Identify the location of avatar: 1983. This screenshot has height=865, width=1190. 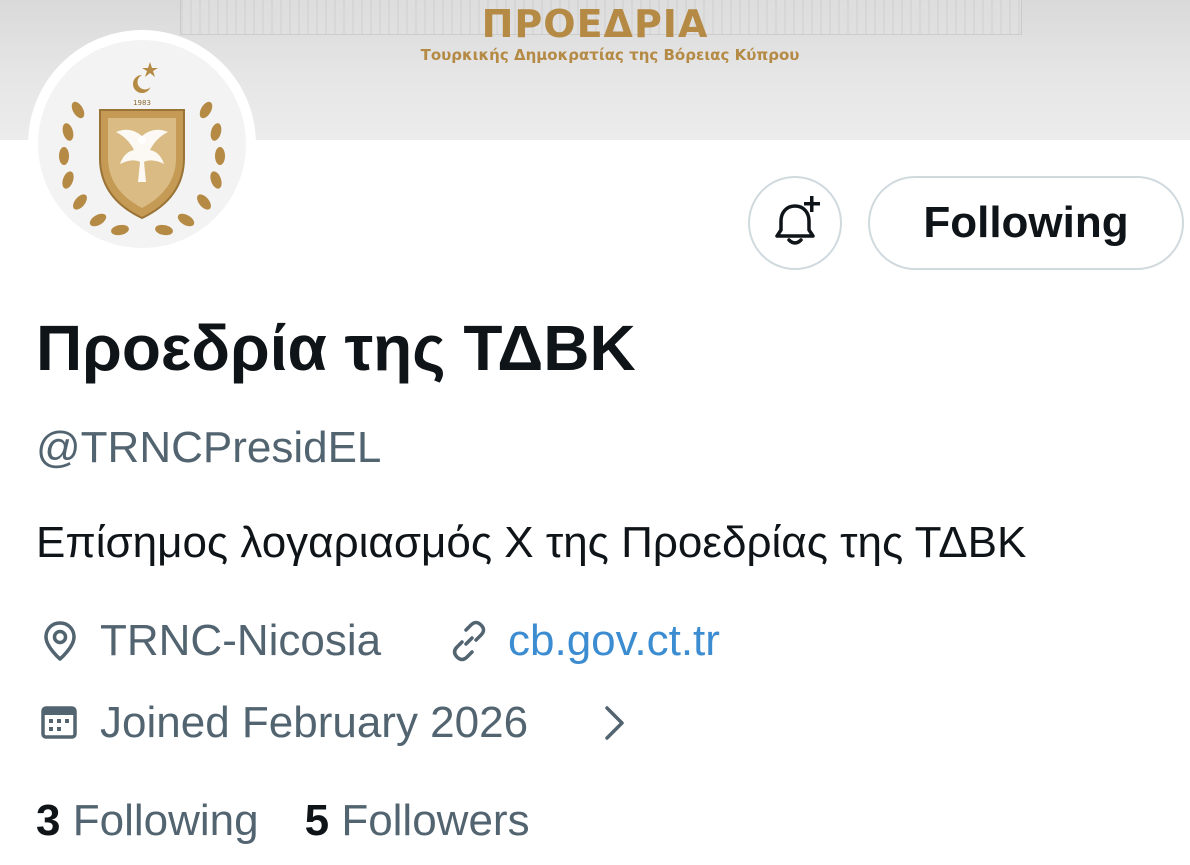
(142, 144).